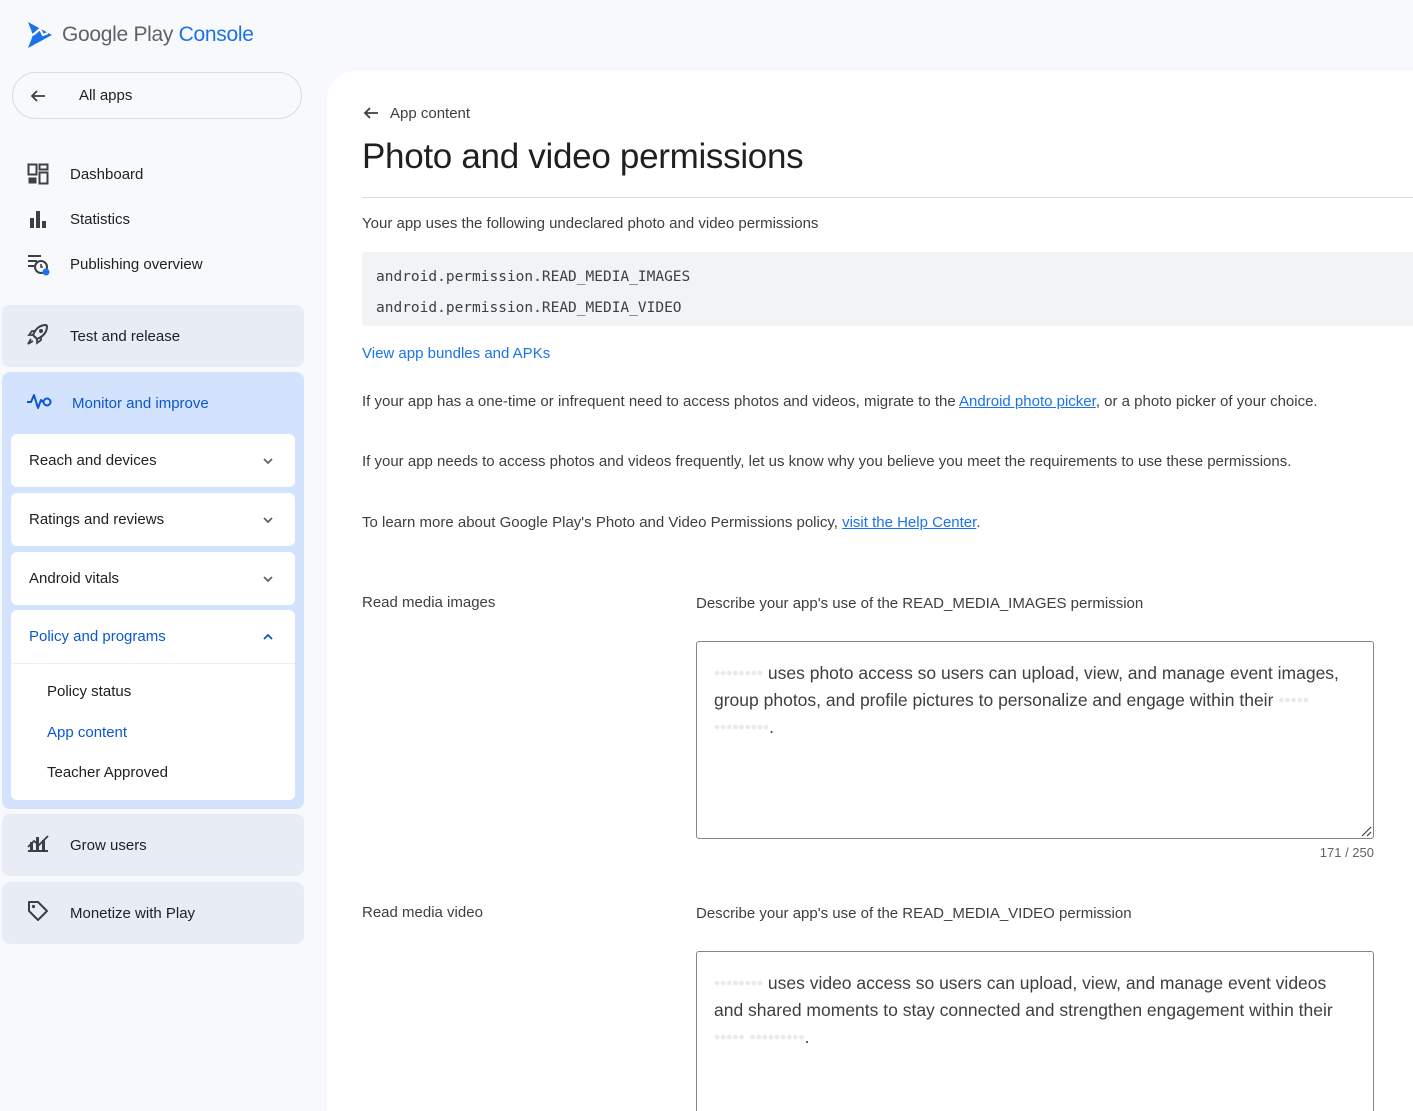 The height and width of the screenshot is (1111, 1413). Describe the element at coordinates (268, 637) in the screenshot. I see `chevron-up-icon` at that location.